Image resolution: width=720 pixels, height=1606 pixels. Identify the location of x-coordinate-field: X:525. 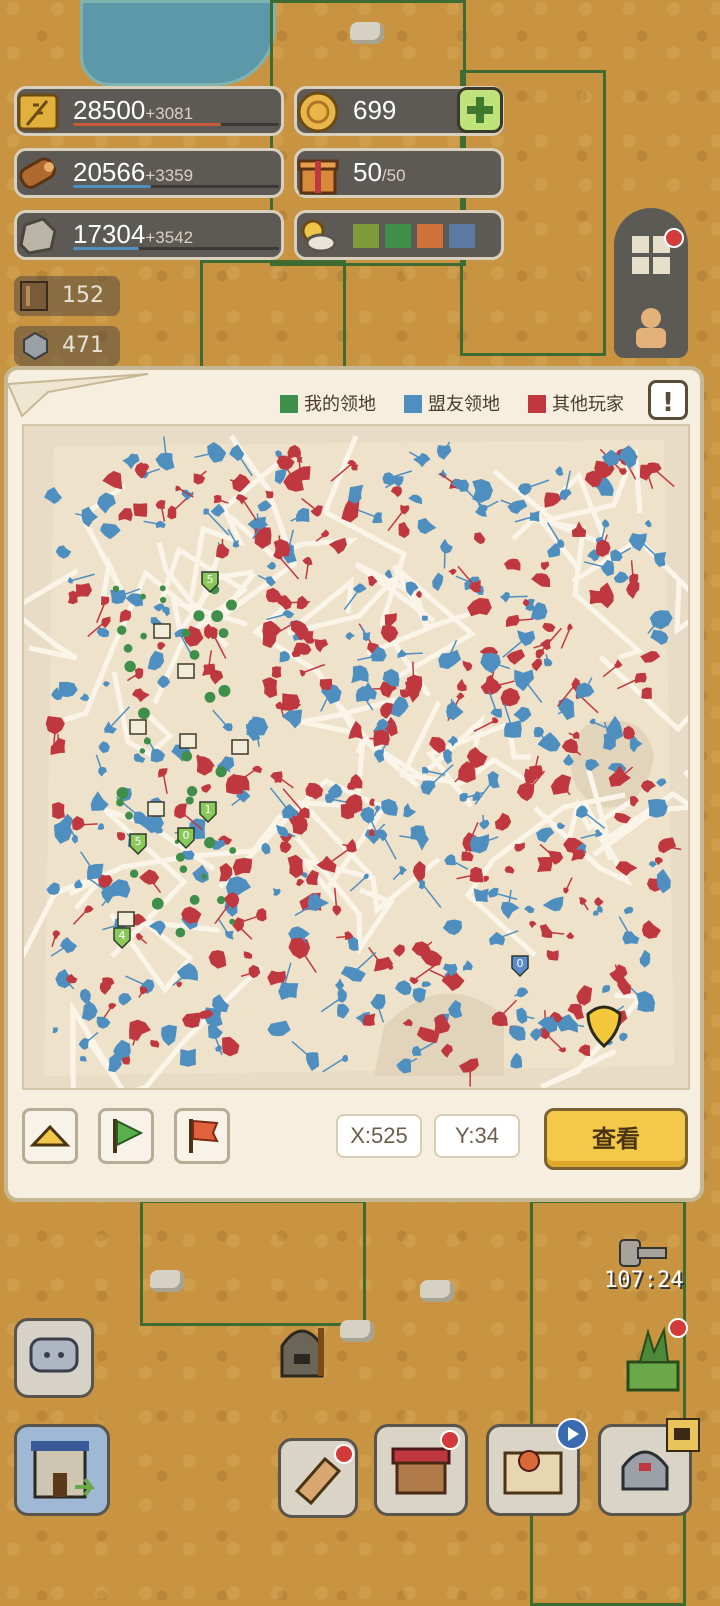
(379, 1136).